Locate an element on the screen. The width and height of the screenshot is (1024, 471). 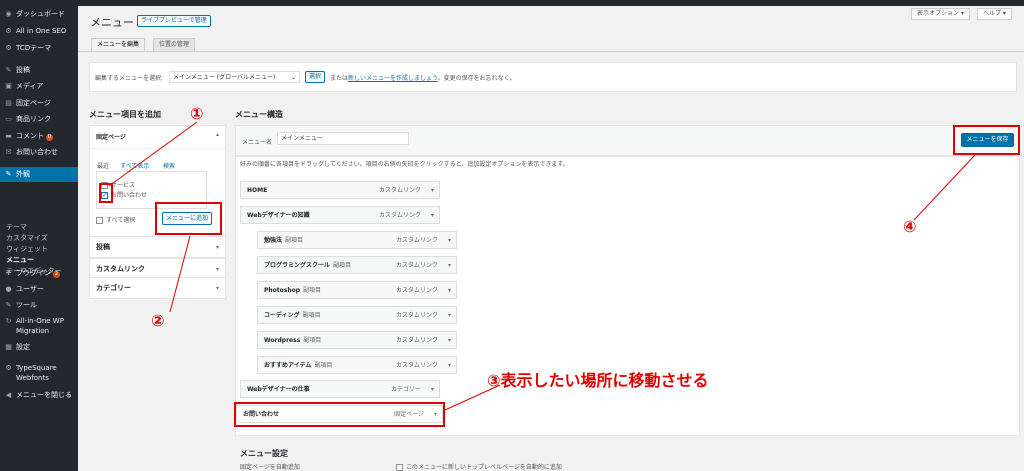
annotation-step-1: ① is located at coordinates (197, 113).